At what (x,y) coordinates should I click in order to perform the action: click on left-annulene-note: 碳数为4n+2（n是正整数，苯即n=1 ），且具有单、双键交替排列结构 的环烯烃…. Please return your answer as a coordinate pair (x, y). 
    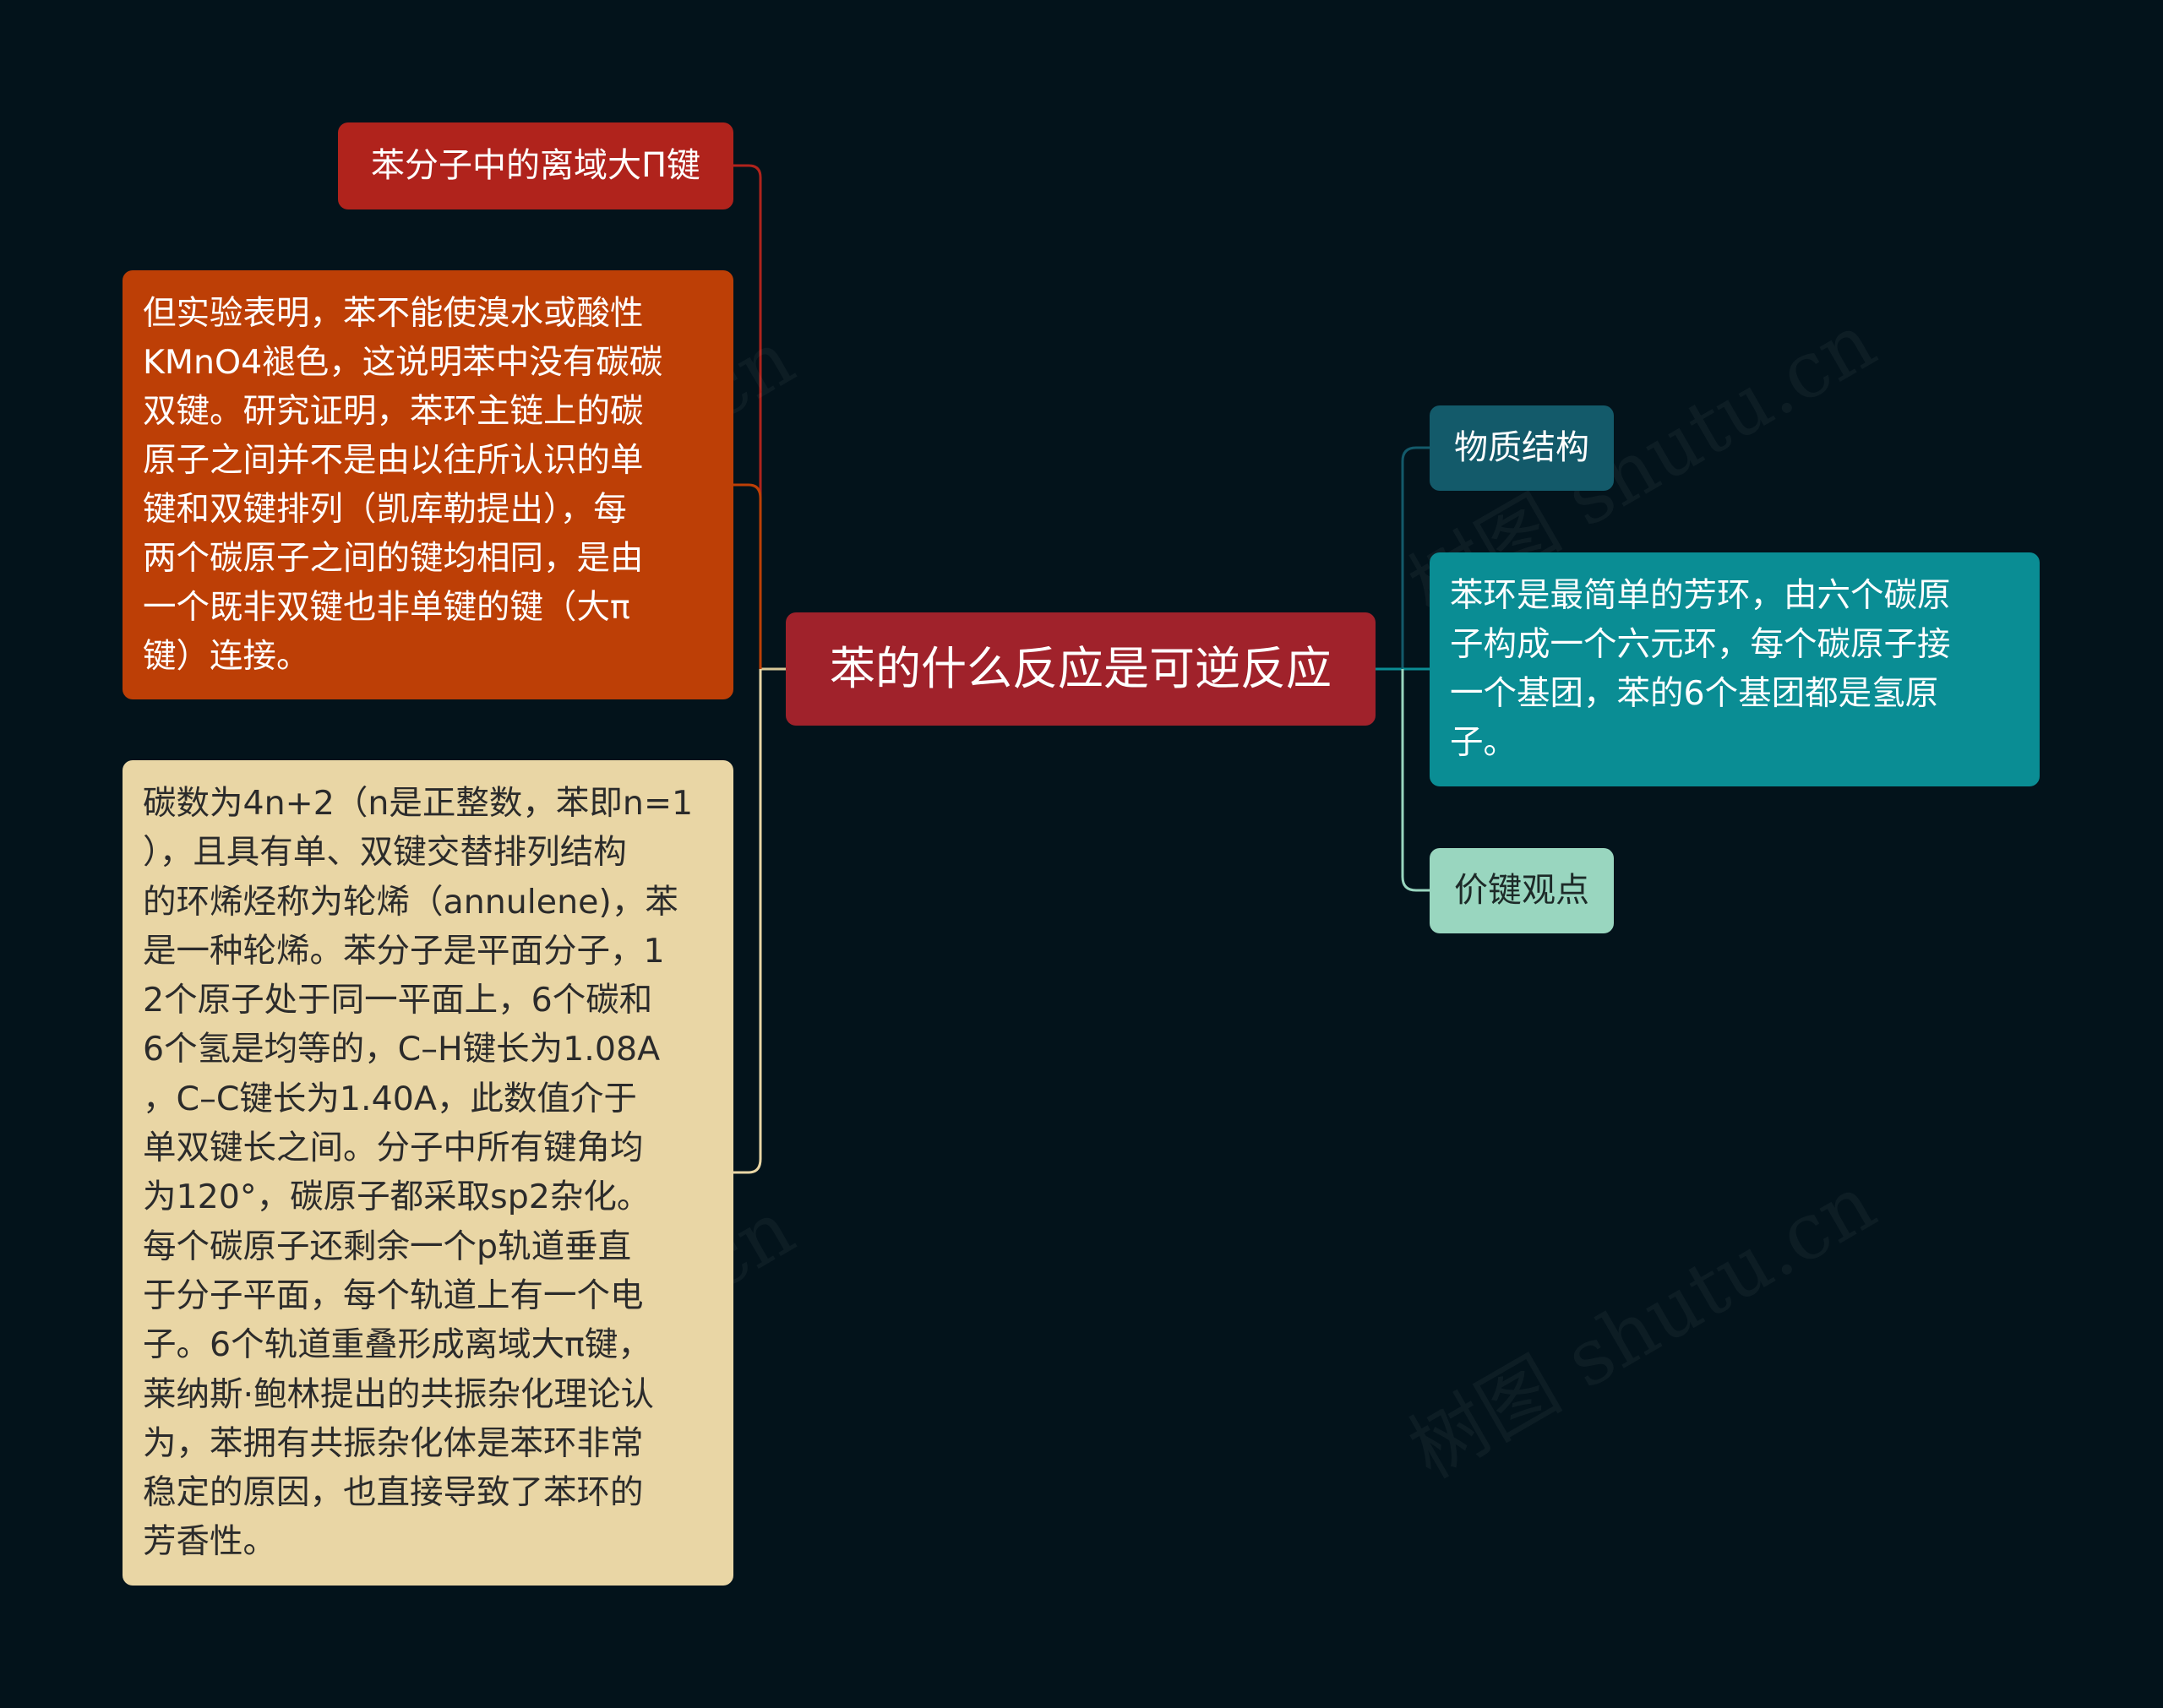
    Looking at the image, I should click on (428, 1173).